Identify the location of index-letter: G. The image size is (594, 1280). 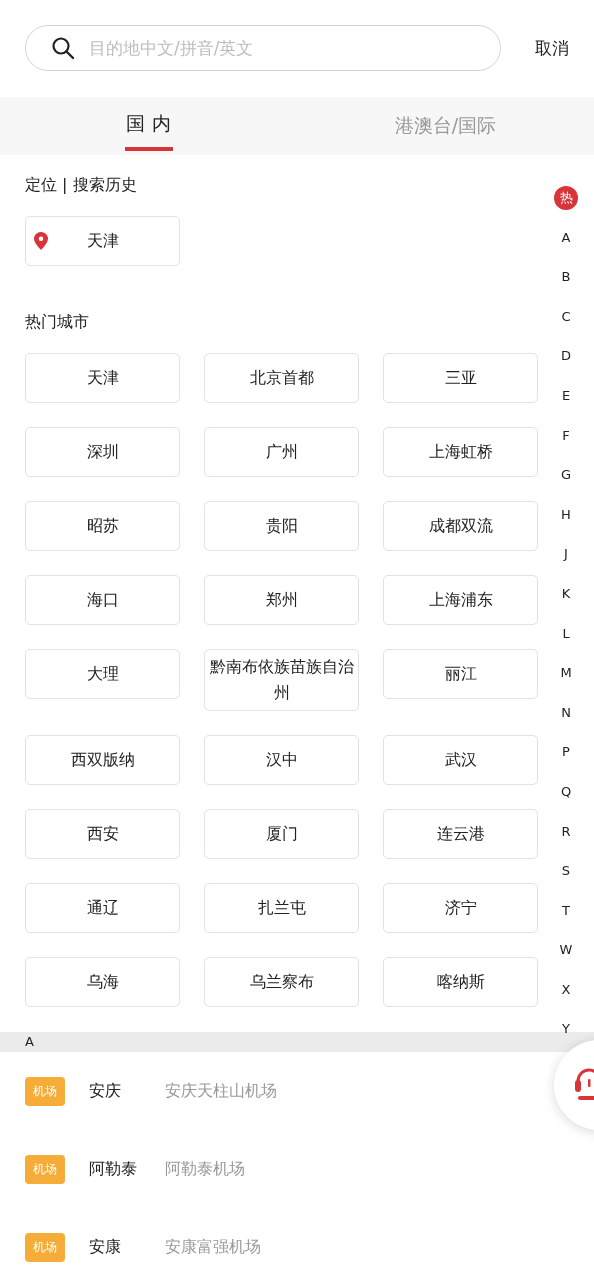
(566, 475).